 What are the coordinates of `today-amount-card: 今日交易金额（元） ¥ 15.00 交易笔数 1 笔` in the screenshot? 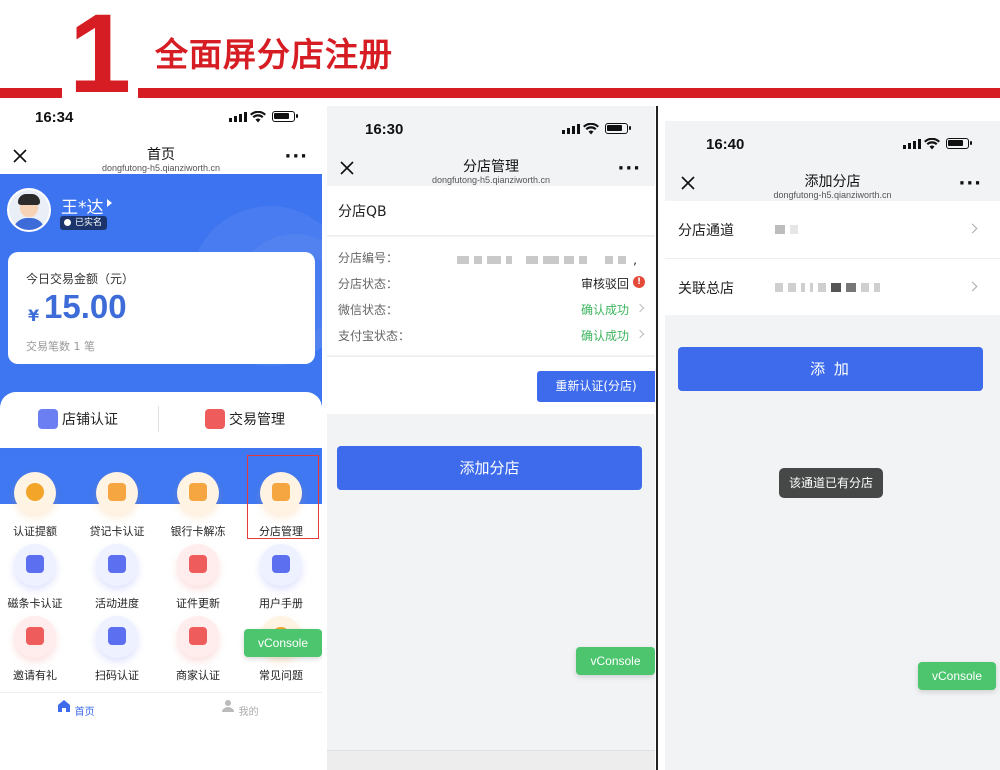 It's located at (161, 308).